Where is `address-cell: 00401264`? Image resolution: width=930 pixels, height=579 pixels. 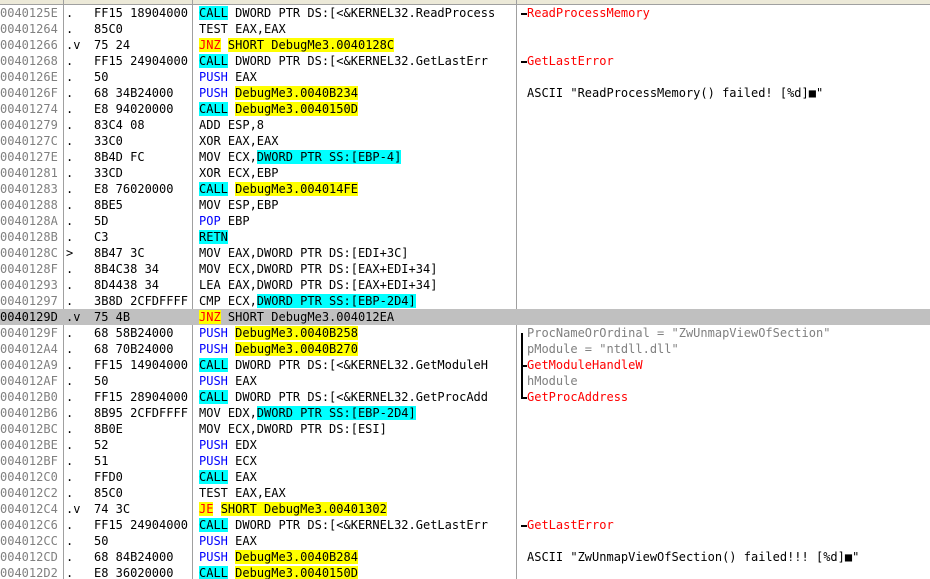 address-cell: 00401264 is located at coordinates (29, 29).